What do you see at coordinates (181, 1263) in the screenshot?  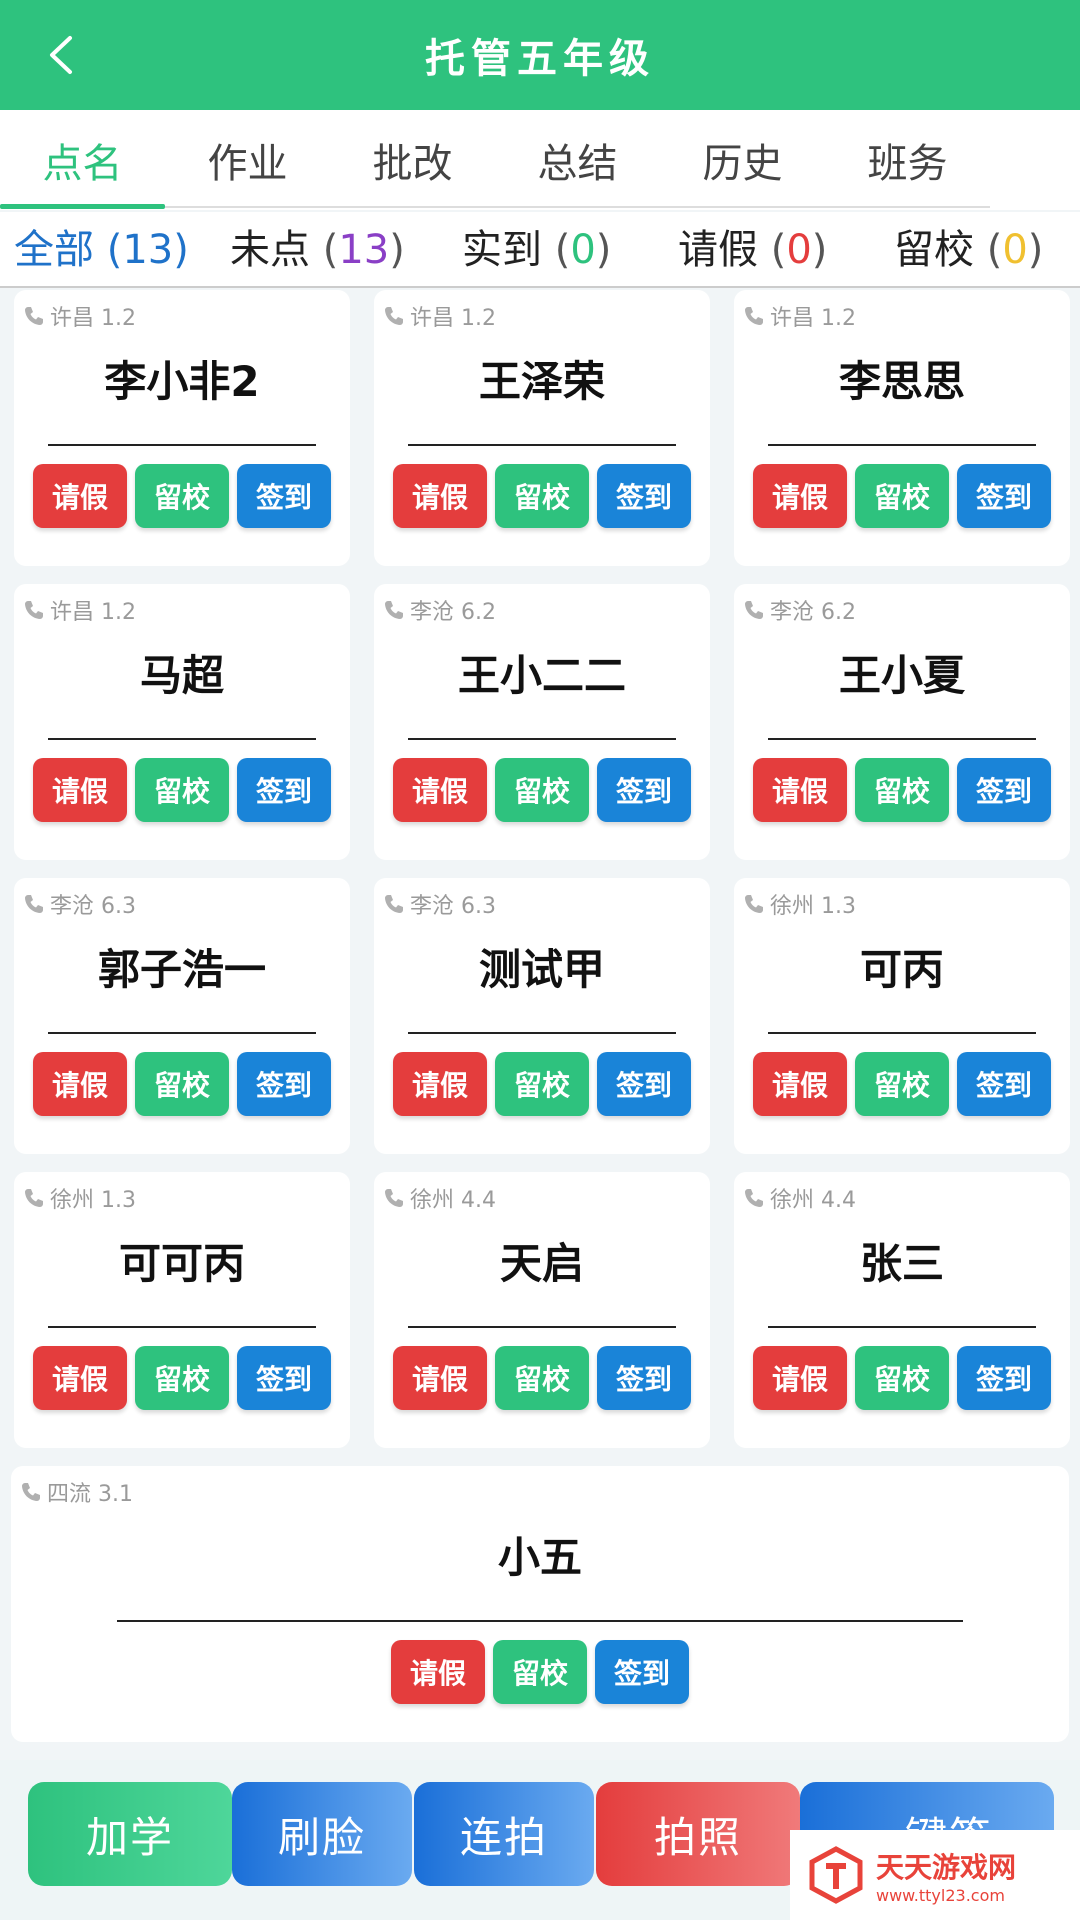 I see `student-name: 可可丙` at bounding box center [181, 1263].